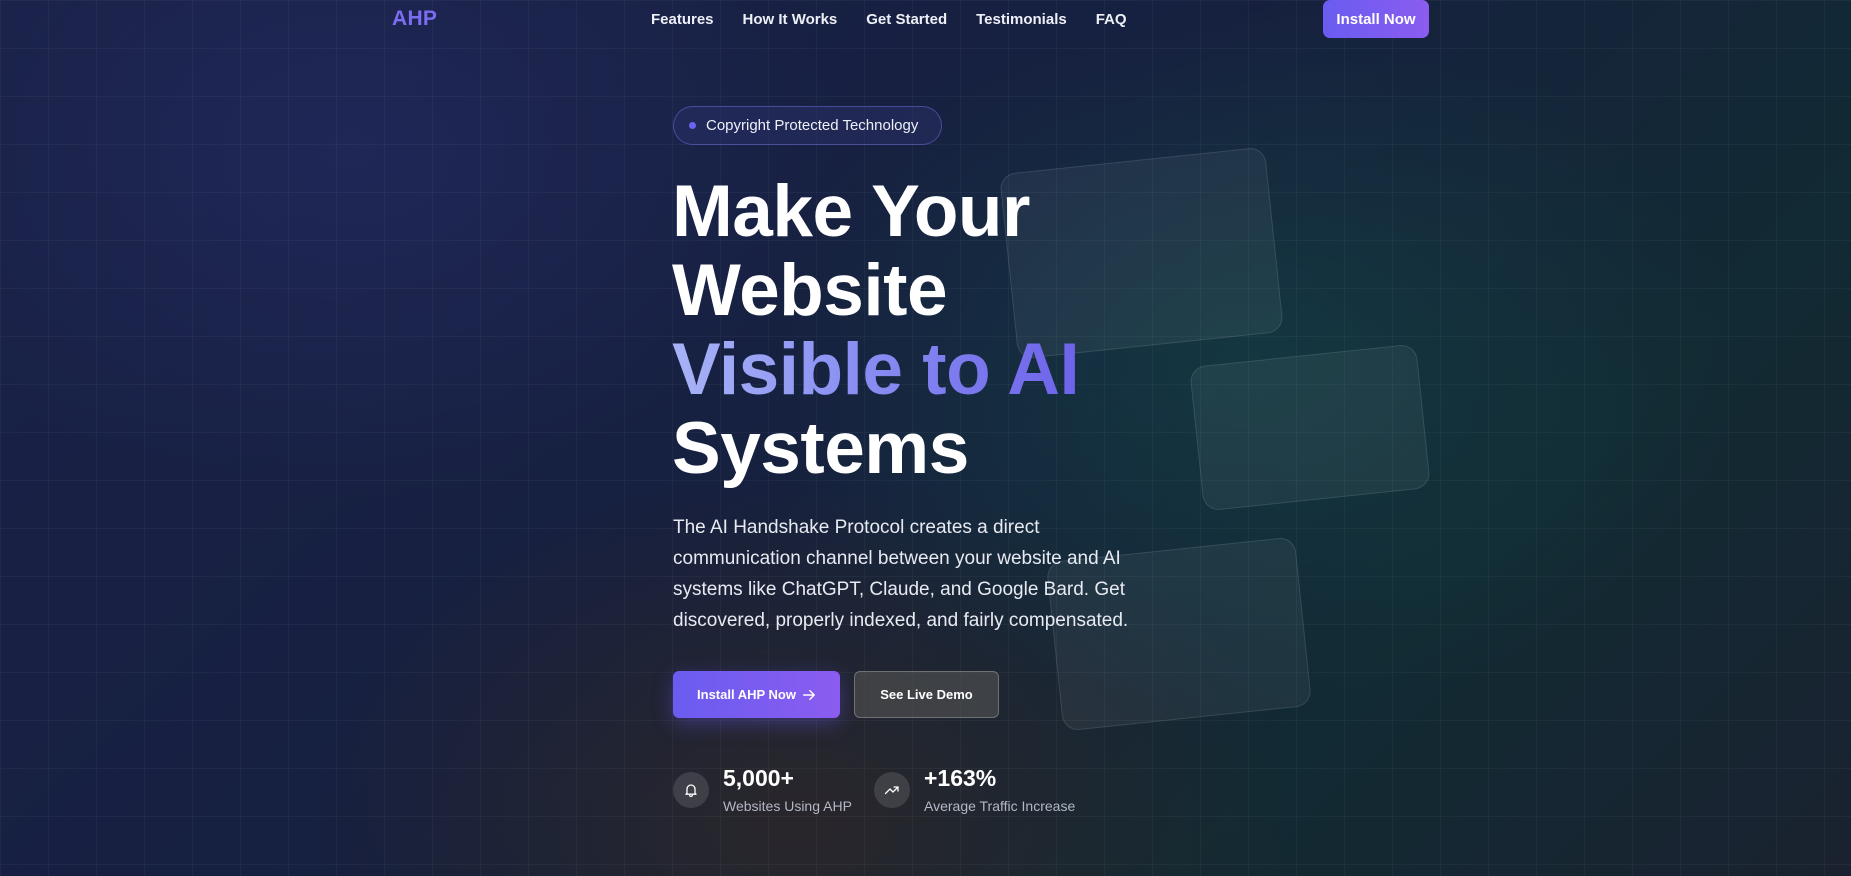 The height and width of the screenshot is (876, 1851). I want to click on see-live-demo-label: See Live Demo, so click(926, 694).